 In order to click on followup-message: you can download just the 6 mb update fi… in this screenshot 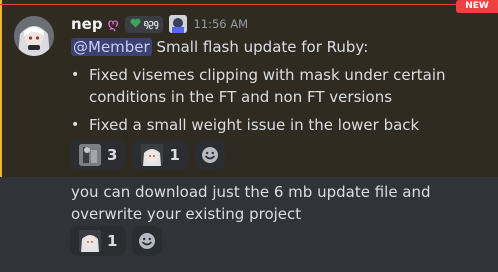, I will do `click(251, 203)`.